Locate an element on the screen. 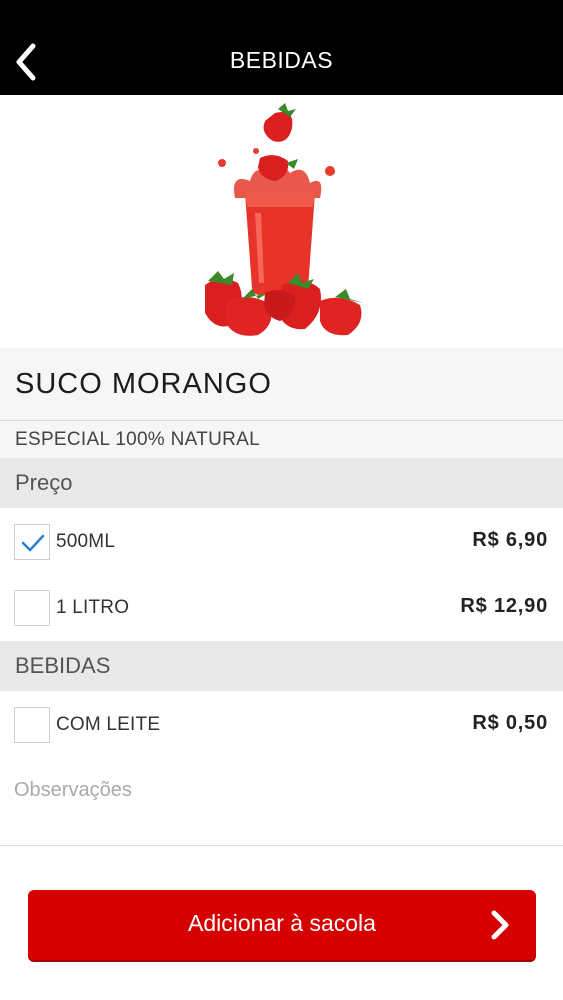  option-com-leite: COM LEITE R$ 0,50 is located at coordinates (281, 725).